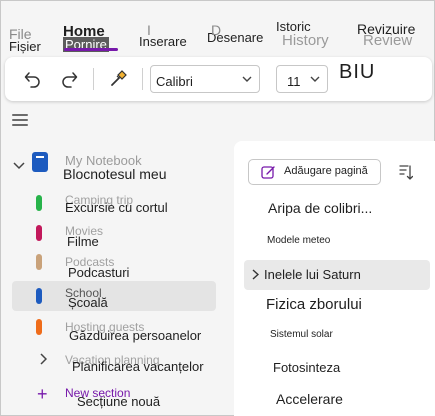 The image size is (435, 416). Describe the element at coordinates (312, 274) in the screenshot. I see `page-label: Inelele lui Saturn` at that location.